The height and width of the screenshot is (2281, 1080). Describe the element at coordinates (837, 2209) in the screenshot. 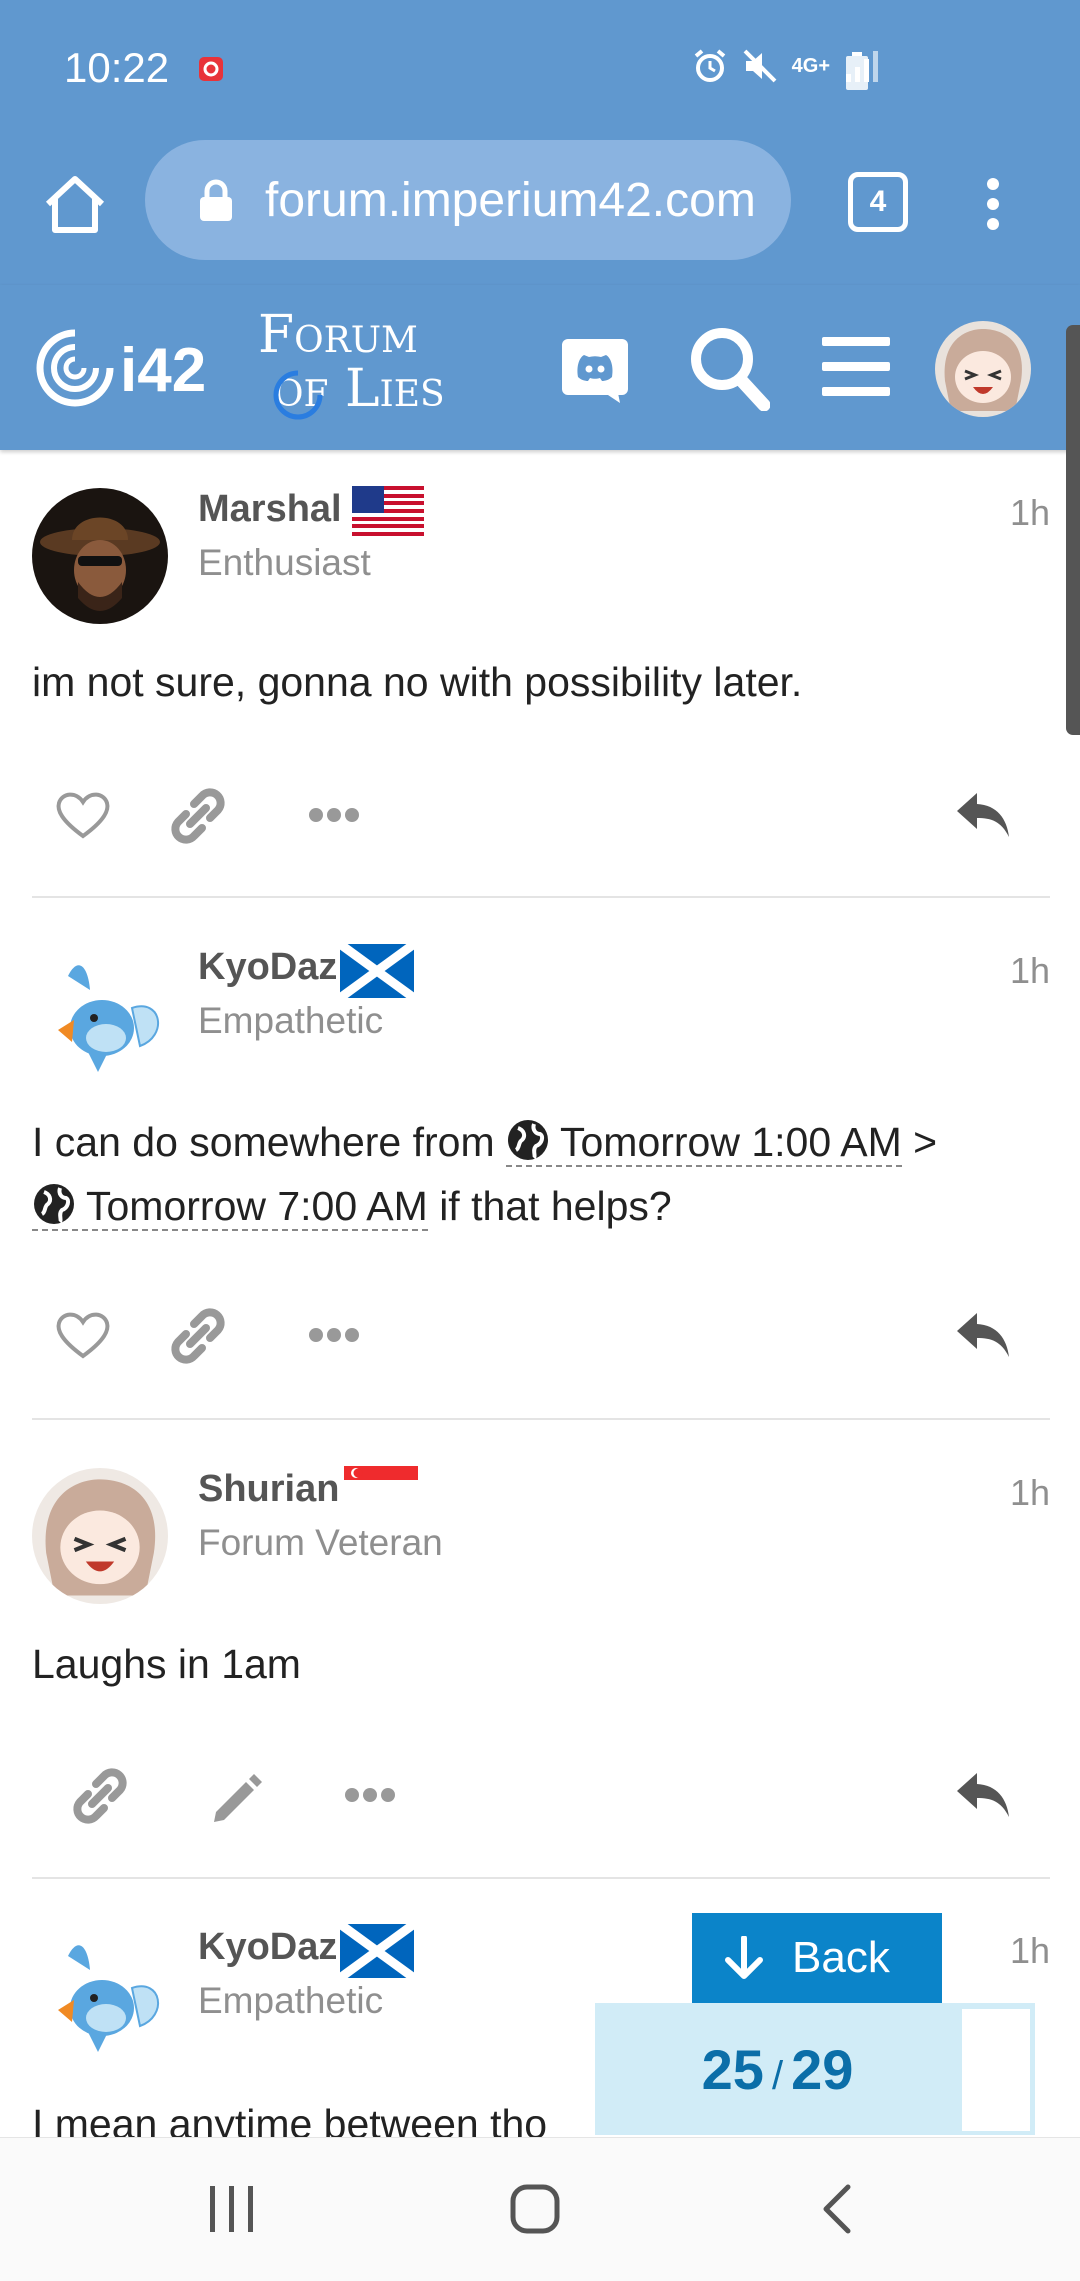

I see `back-nav-icon` at that location.